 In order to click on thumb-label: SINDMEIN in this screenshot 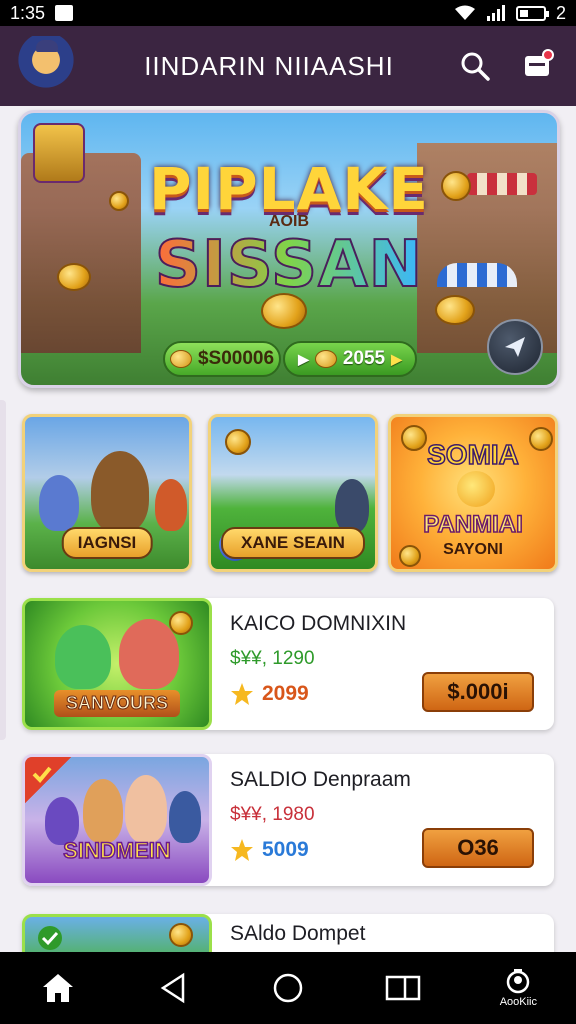, I will do `click(116, 850)`.